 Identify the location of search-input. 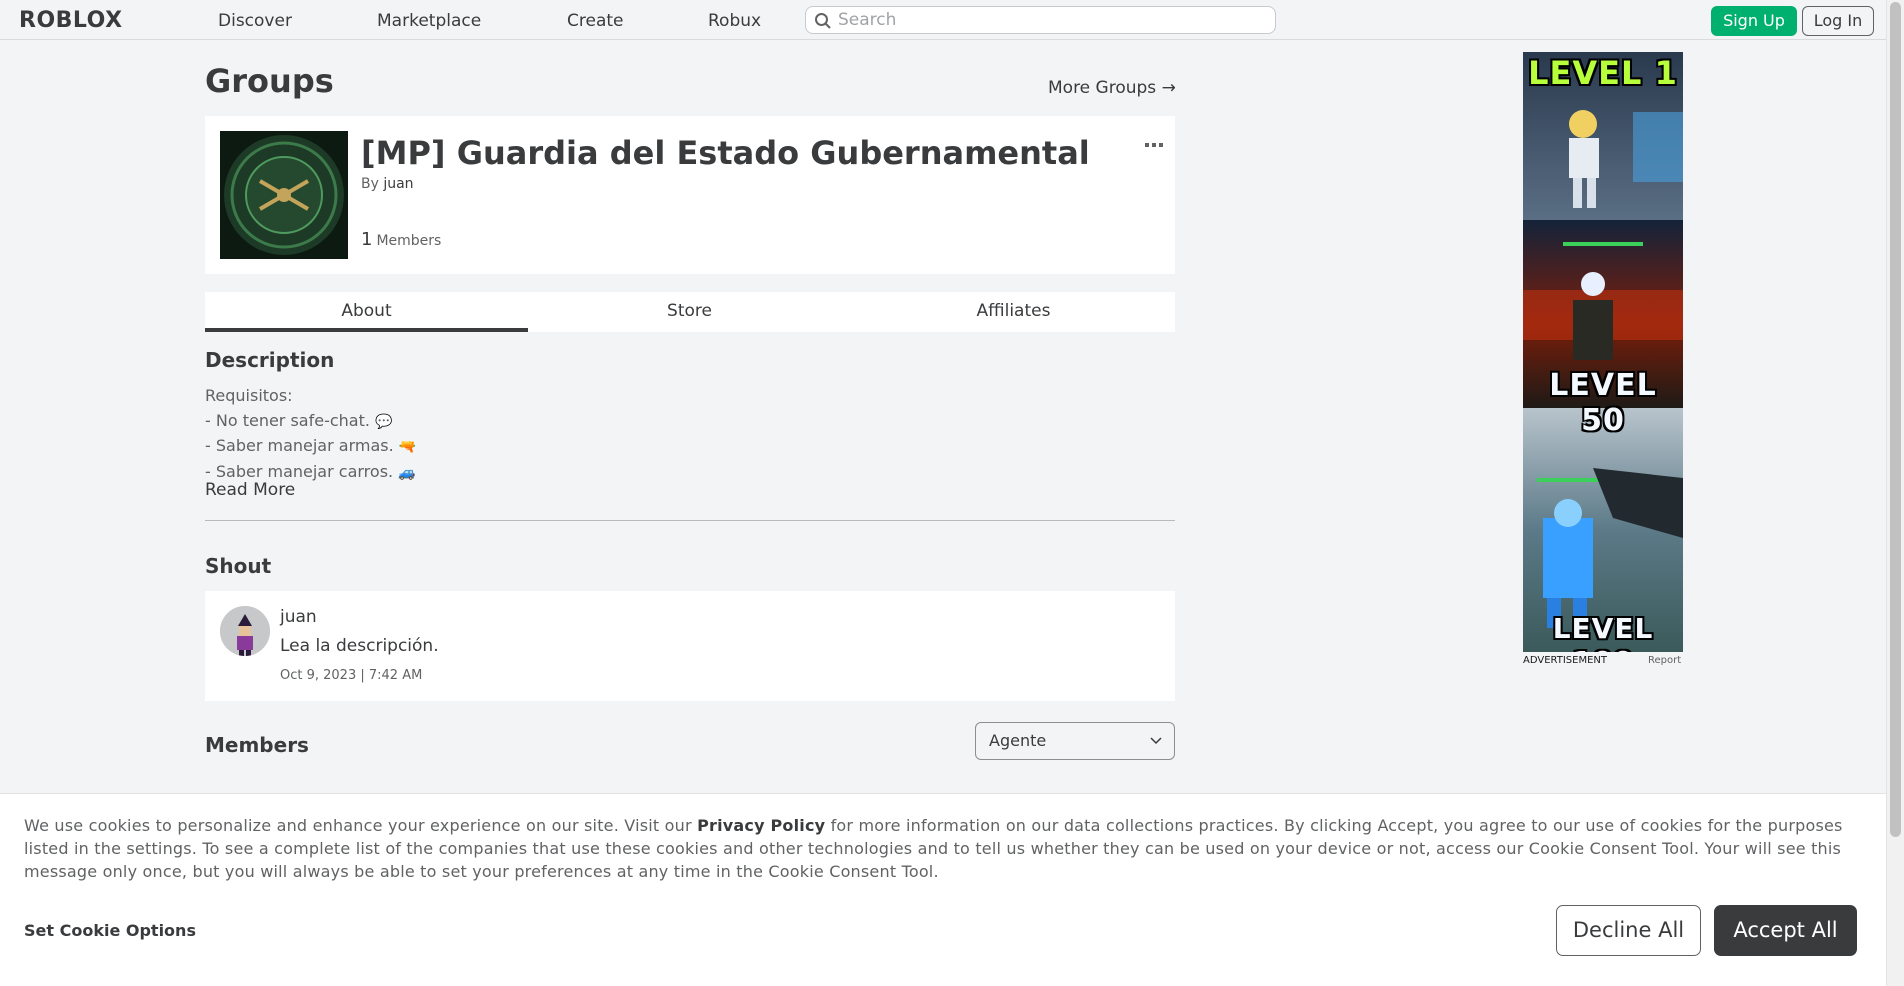
(1053, 20).